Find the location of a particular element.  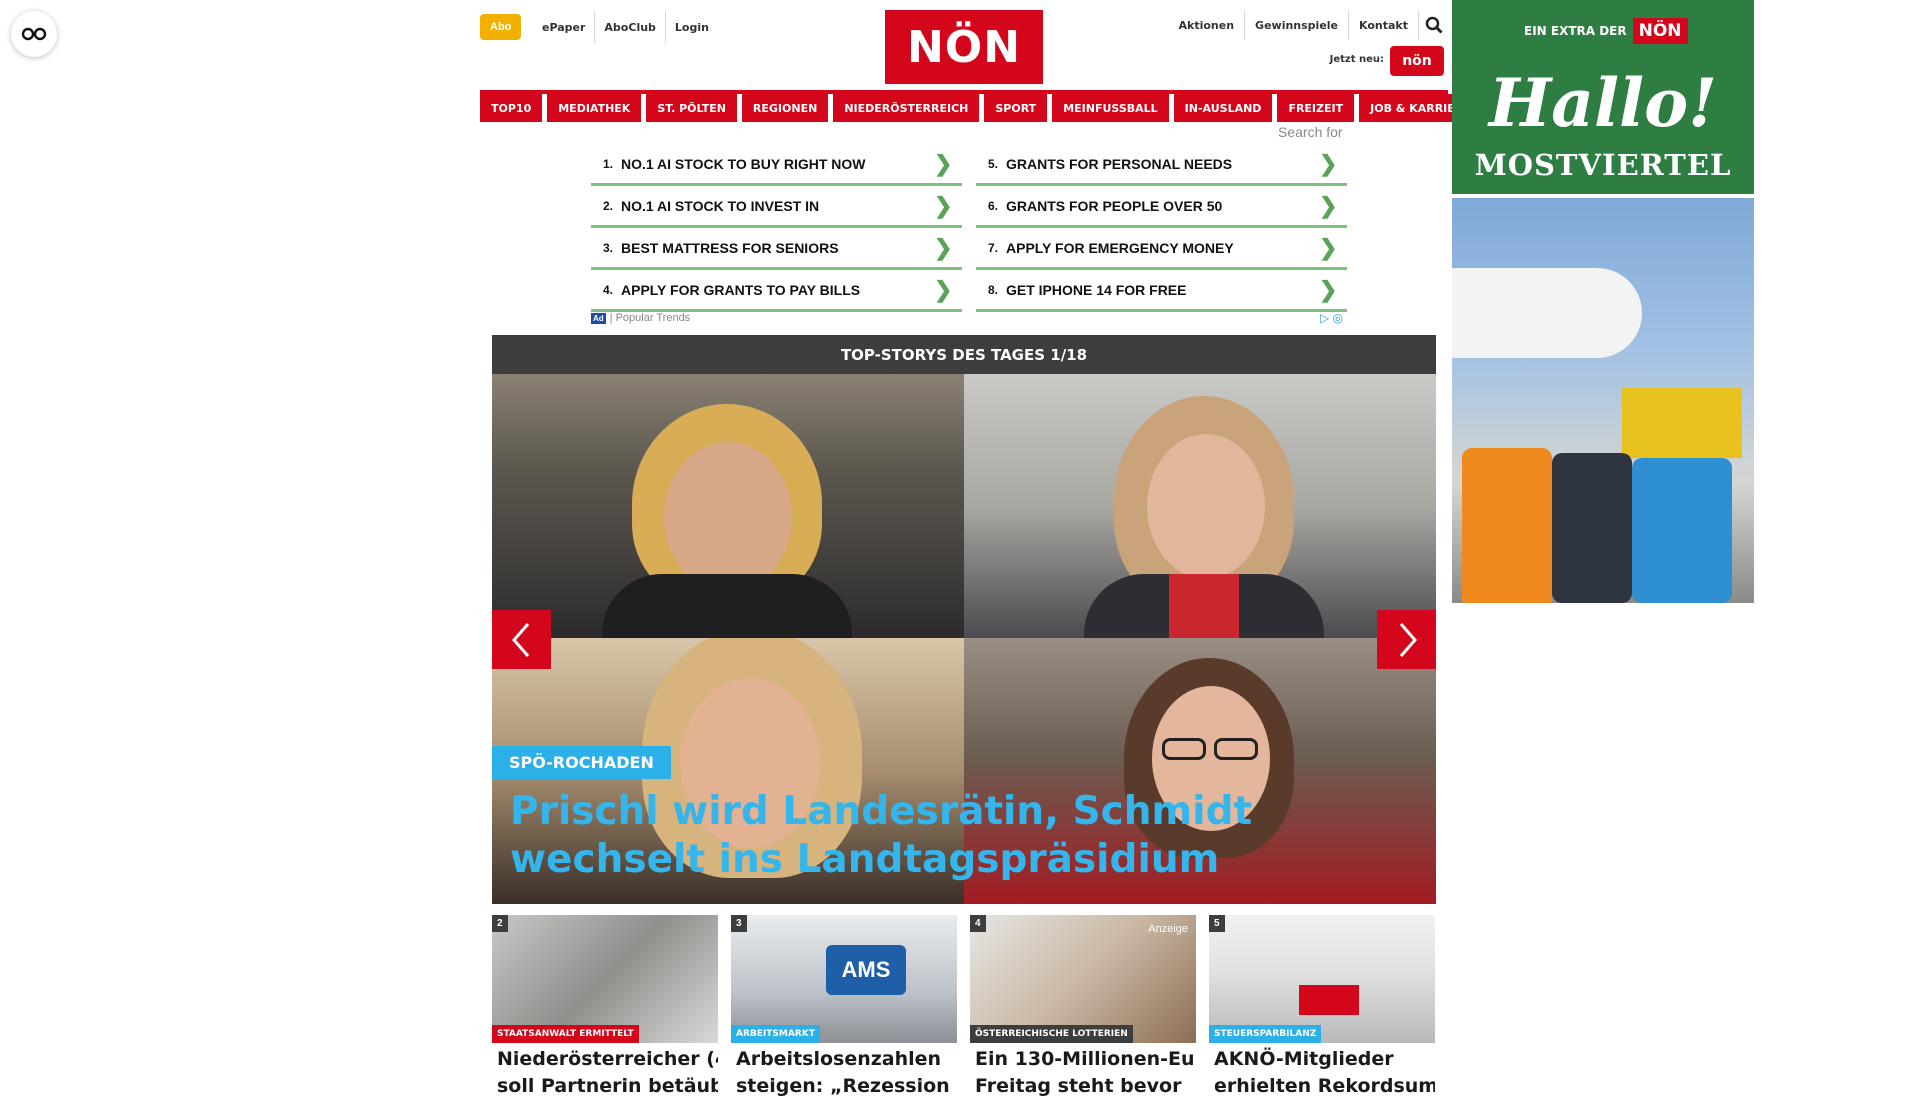

slider-prev-button is located at coordinates (521, 639).